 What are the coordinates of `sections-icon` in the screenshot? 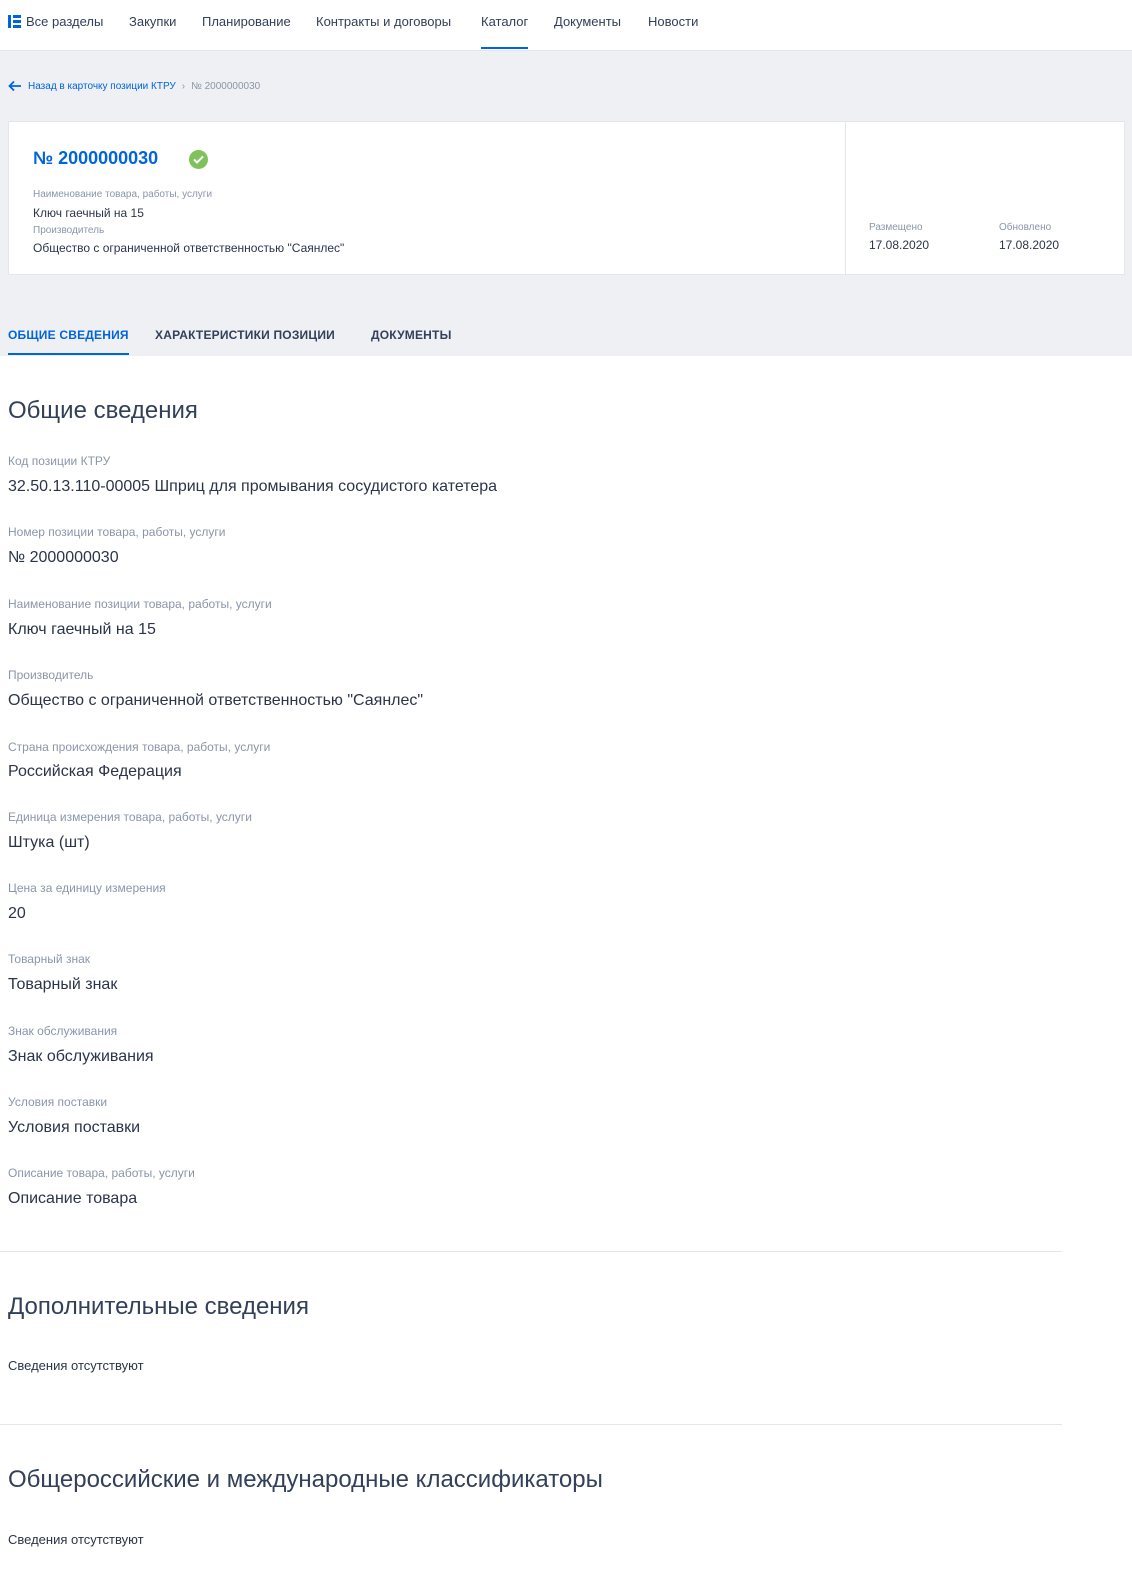 It's located at (14, 21).